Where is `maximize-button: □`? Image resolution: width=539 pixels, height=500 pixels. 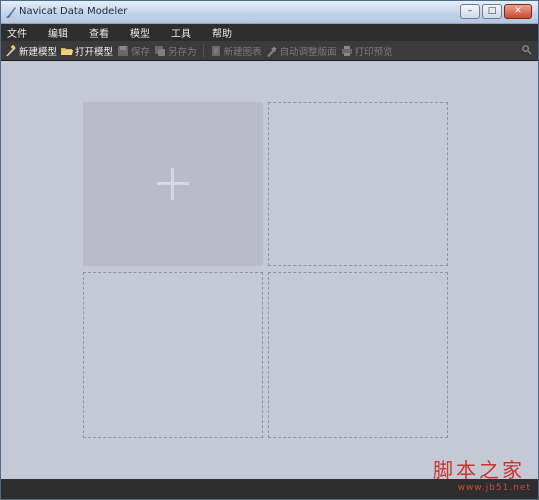
maximize-button: □ is located at coordinates (492, 11).